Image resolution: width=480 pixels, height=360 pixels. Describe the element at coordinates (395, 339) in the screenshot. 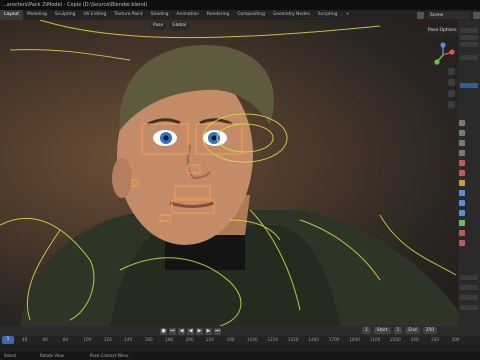

I see `ruler-tick-label: 2200` at that location.